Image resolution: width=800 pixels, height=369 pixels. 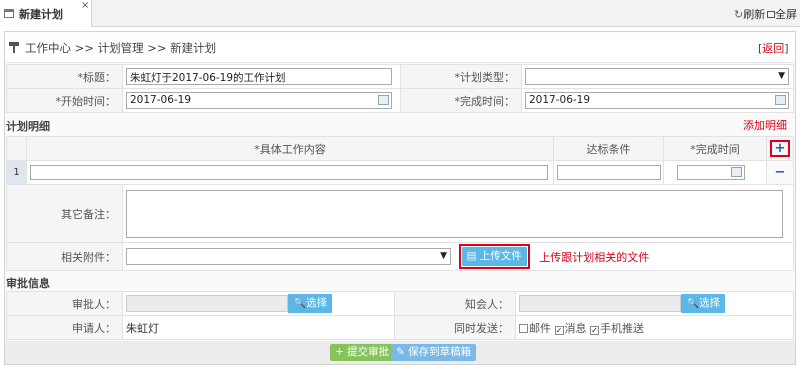 What do you see at coordinates (362, 352) in the screenshot?
I see `submit-approval-button: + 提交审批` at bounding box center [362, 352].